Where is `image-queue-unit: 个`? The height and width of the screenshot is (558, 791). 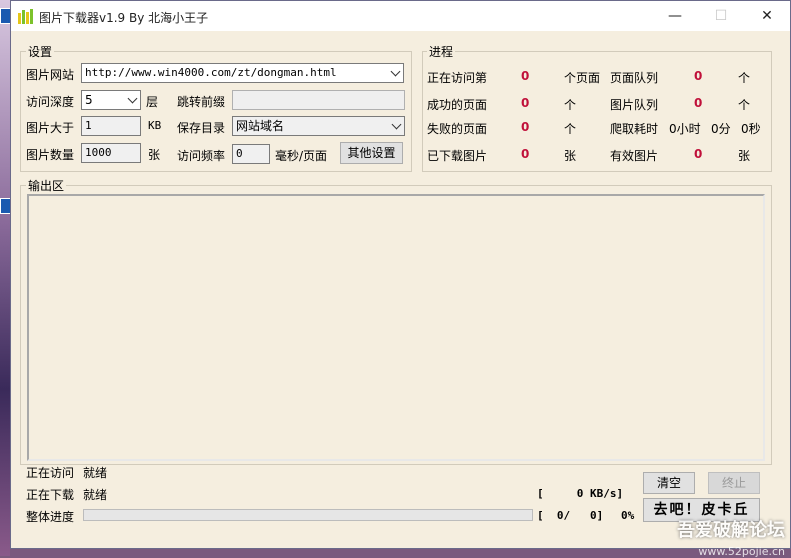 image-queue-unit: 个 is located at coordinates (744, 105).